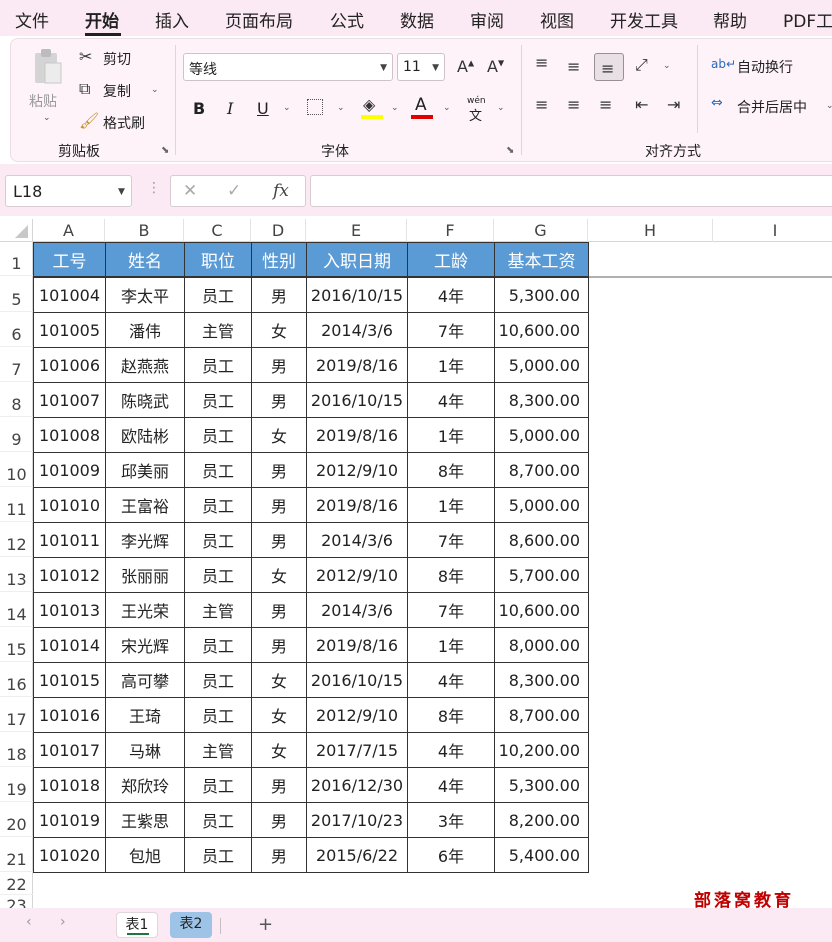  Describe the element at coordinates (137, 925) in the screenshot. I see `sheet-tab-1: 表1` at that location.